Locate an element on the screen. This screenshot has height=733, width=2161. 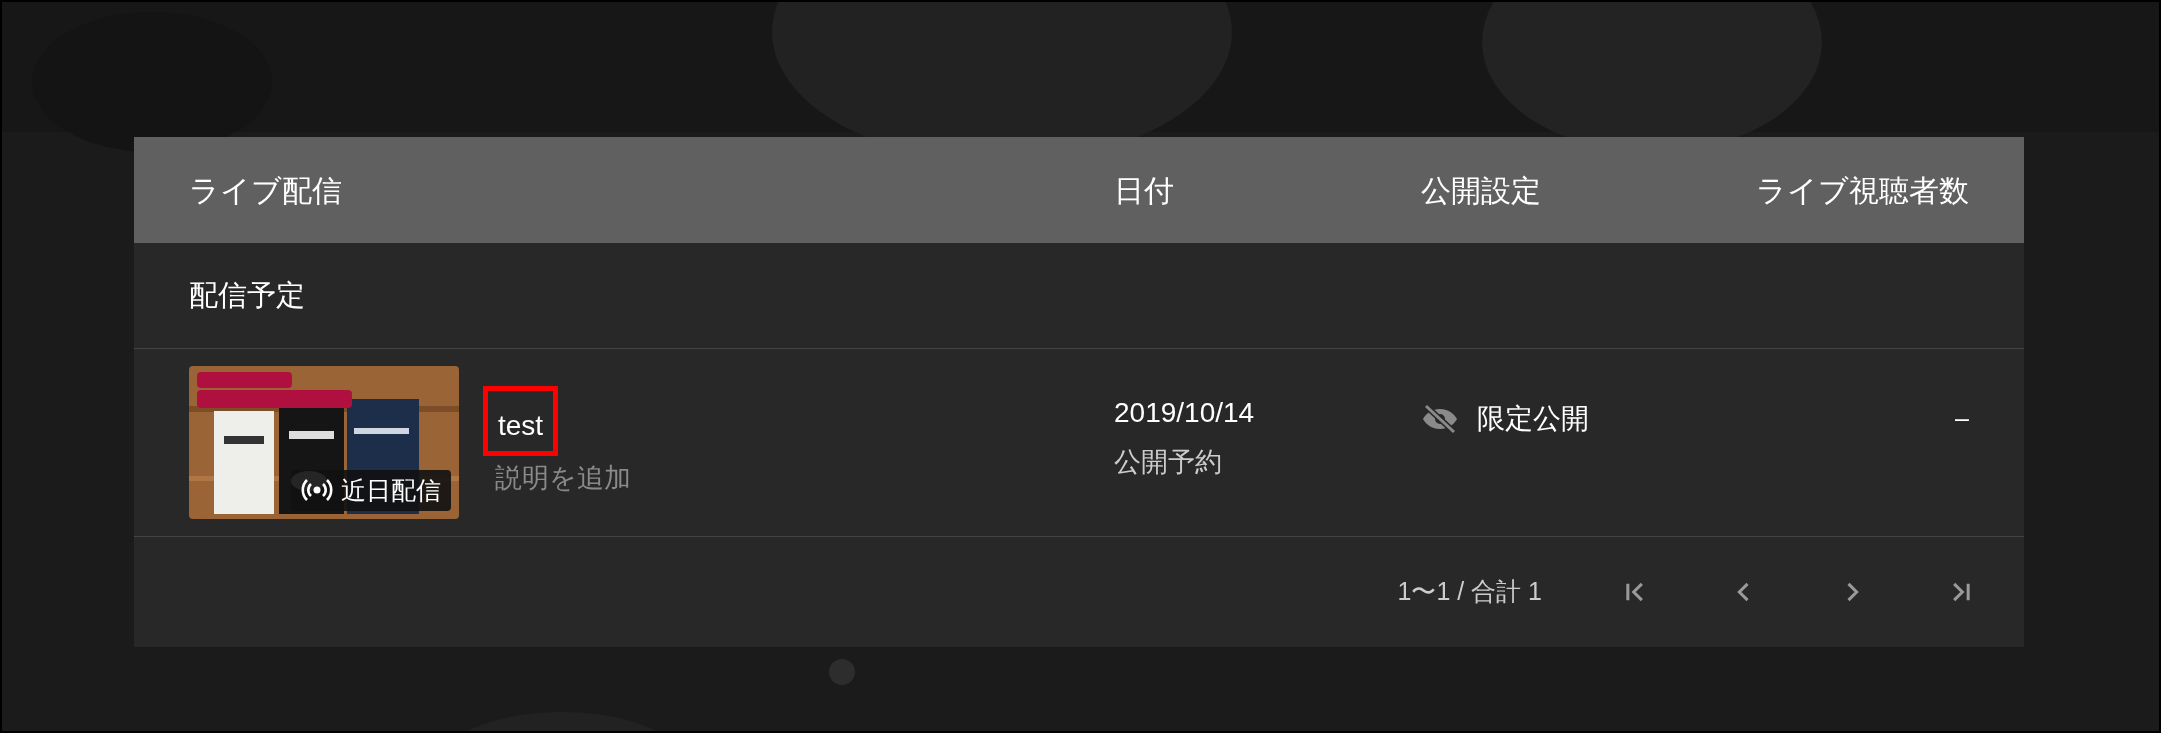
section-title: 配信予定 is located at coordinates (247, 295).